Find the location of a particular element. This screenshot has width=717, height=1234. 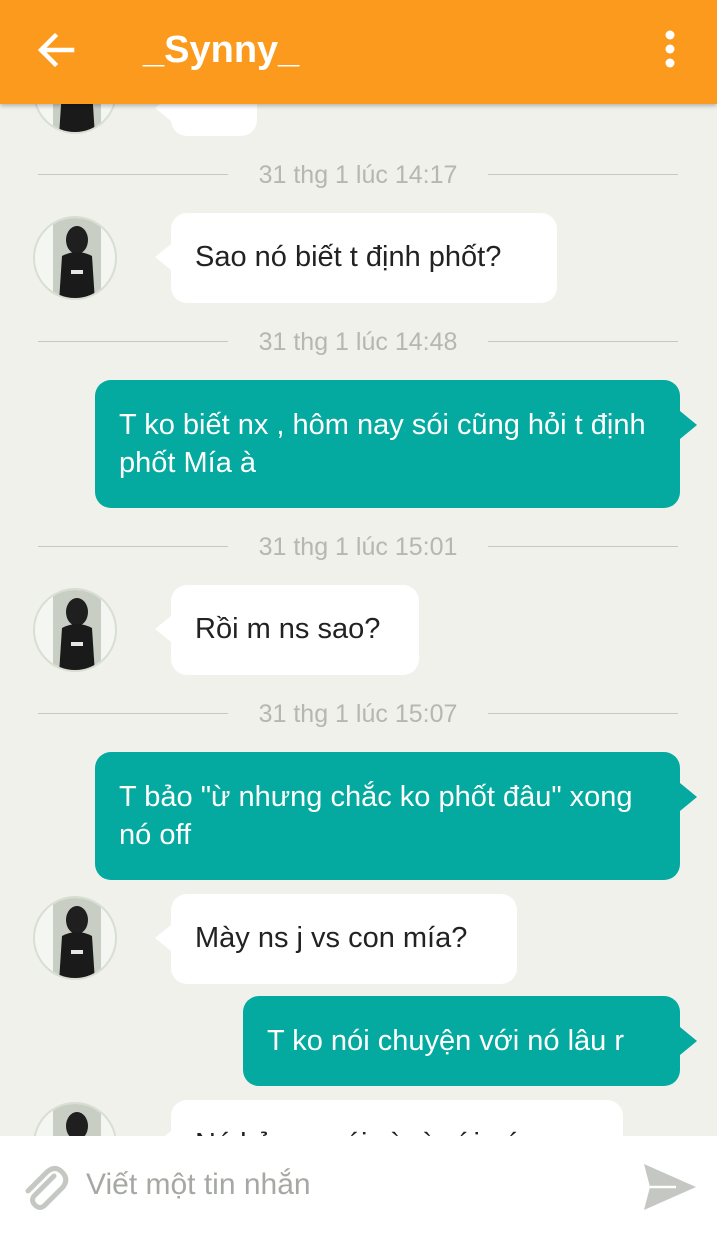

paperclip-icon is located at coordinates (47, 1188).